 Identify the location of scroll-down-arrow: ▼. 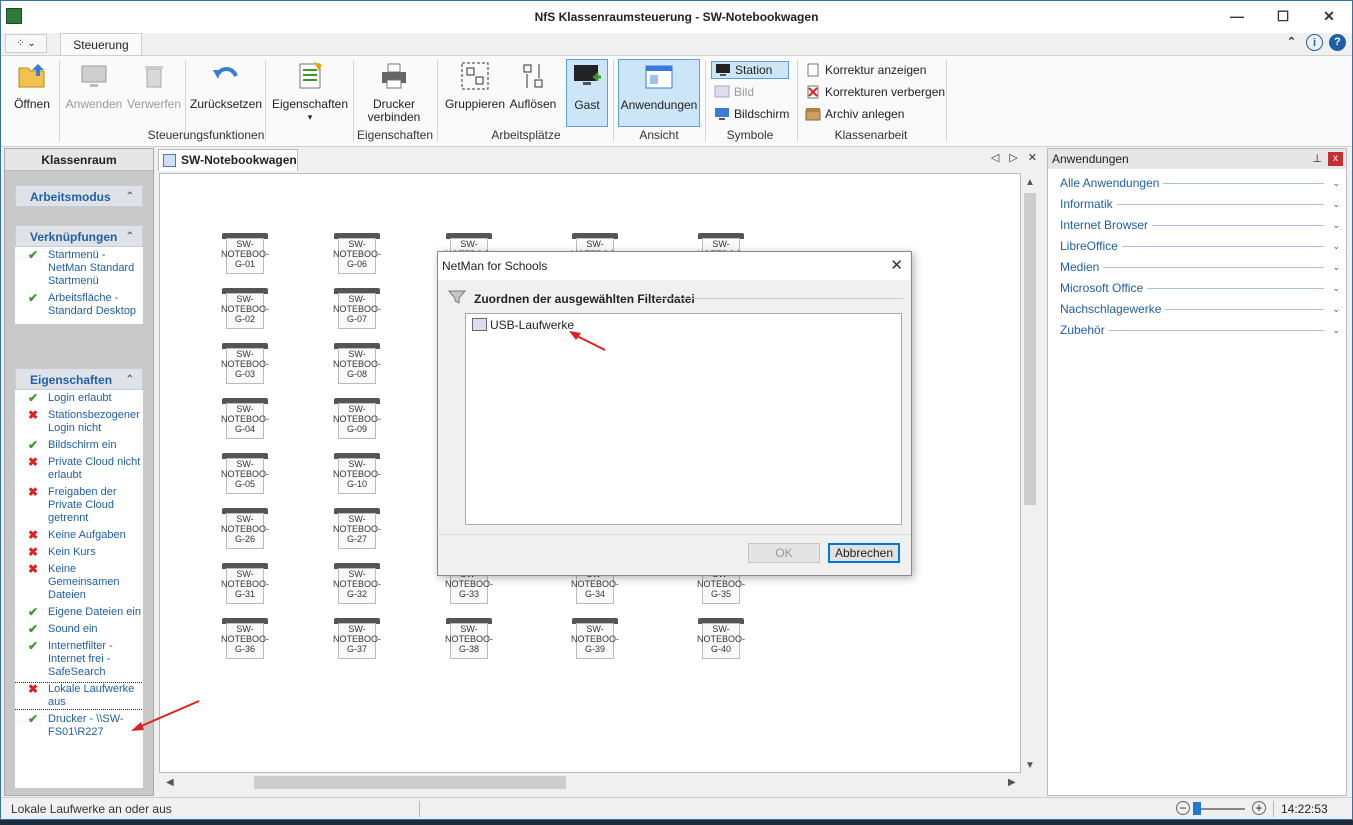
(1030, 765).